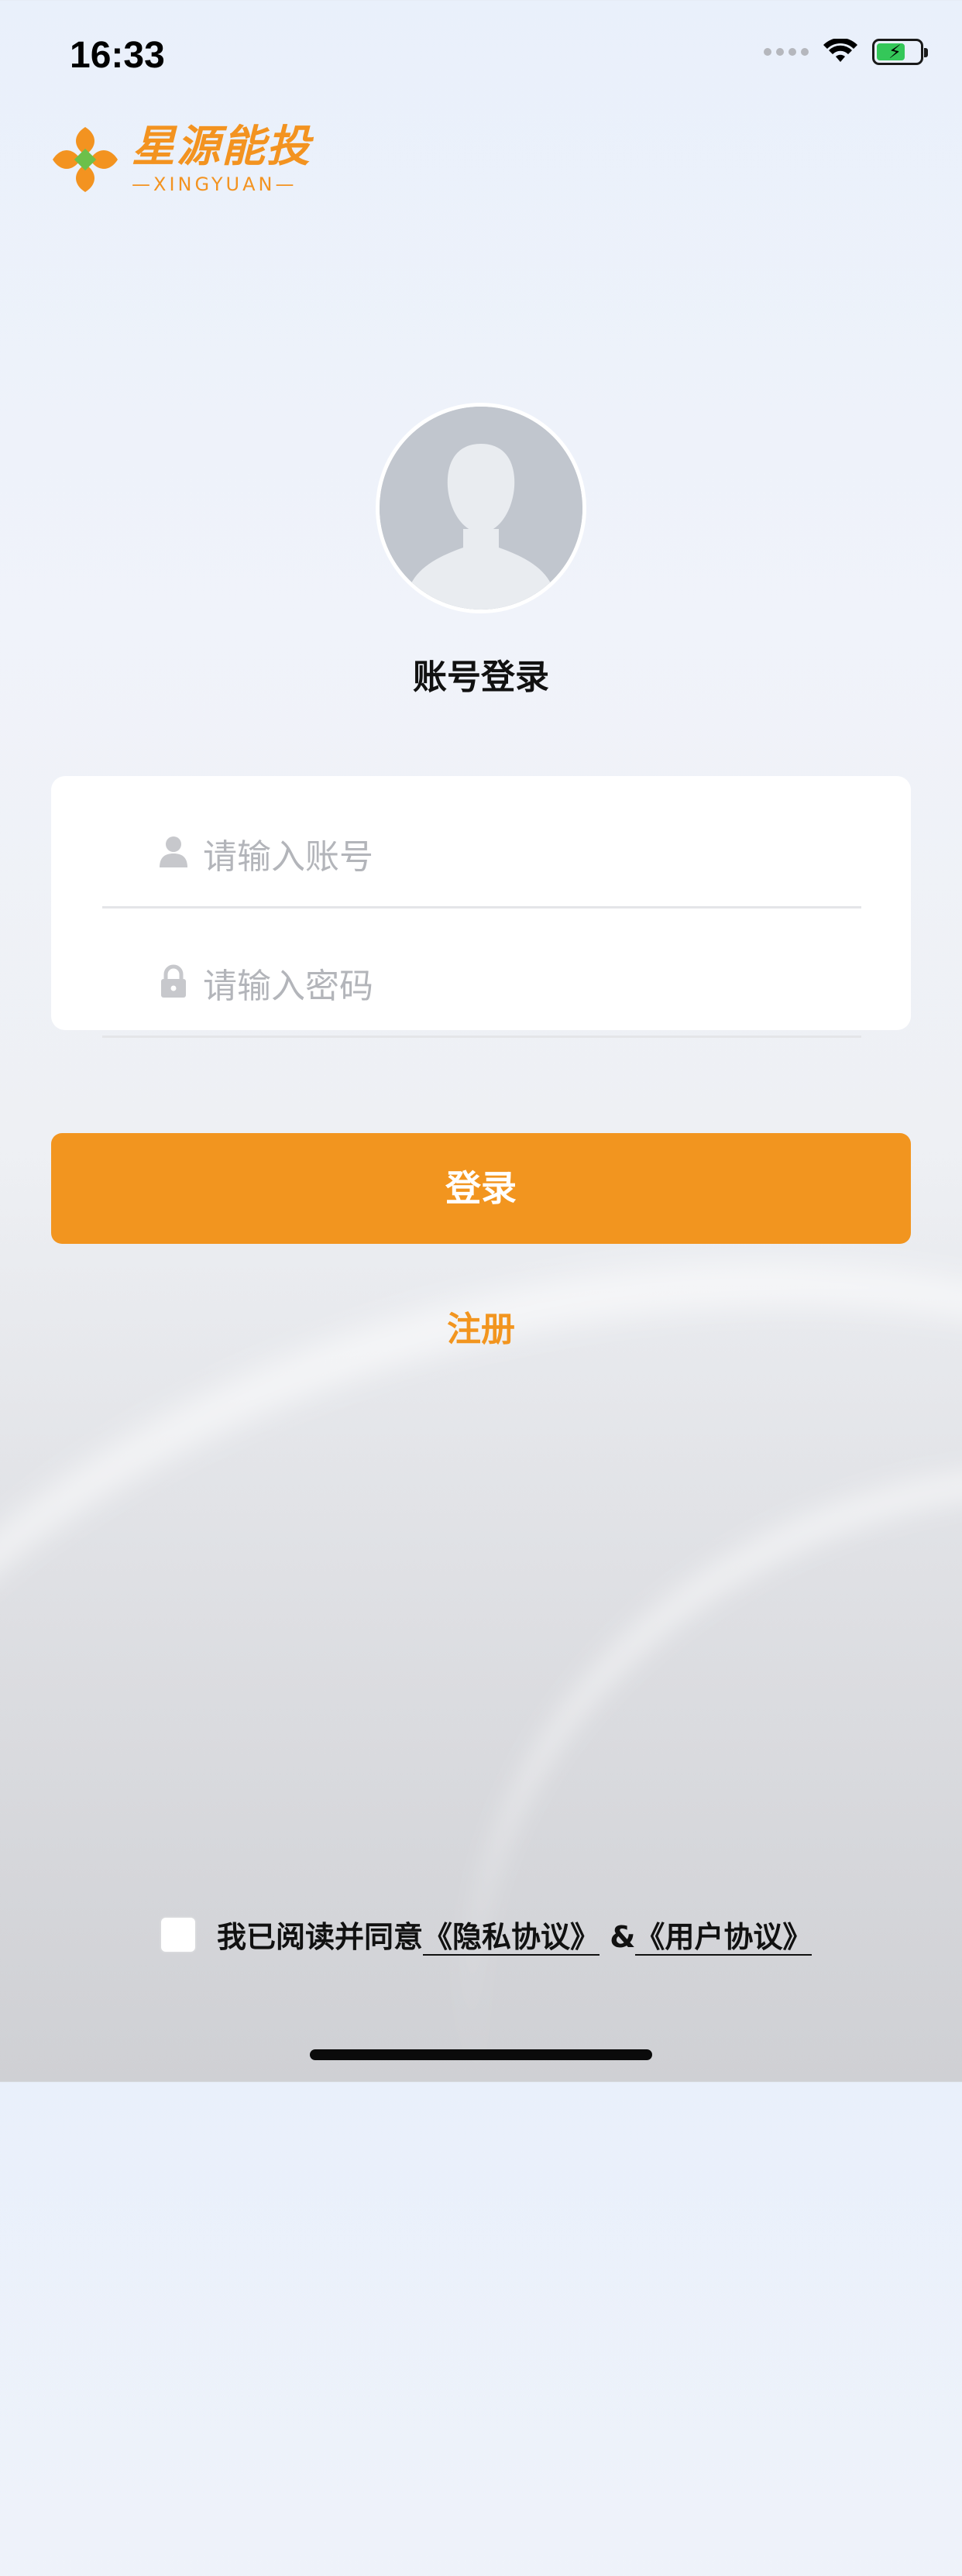 Image resolution: width=962 pixels, height=2576 pixels. What do you see at coordinates (481, 677) in the screenshot?
I see `page-title: 账号登录` at bounding box center [481, 677].